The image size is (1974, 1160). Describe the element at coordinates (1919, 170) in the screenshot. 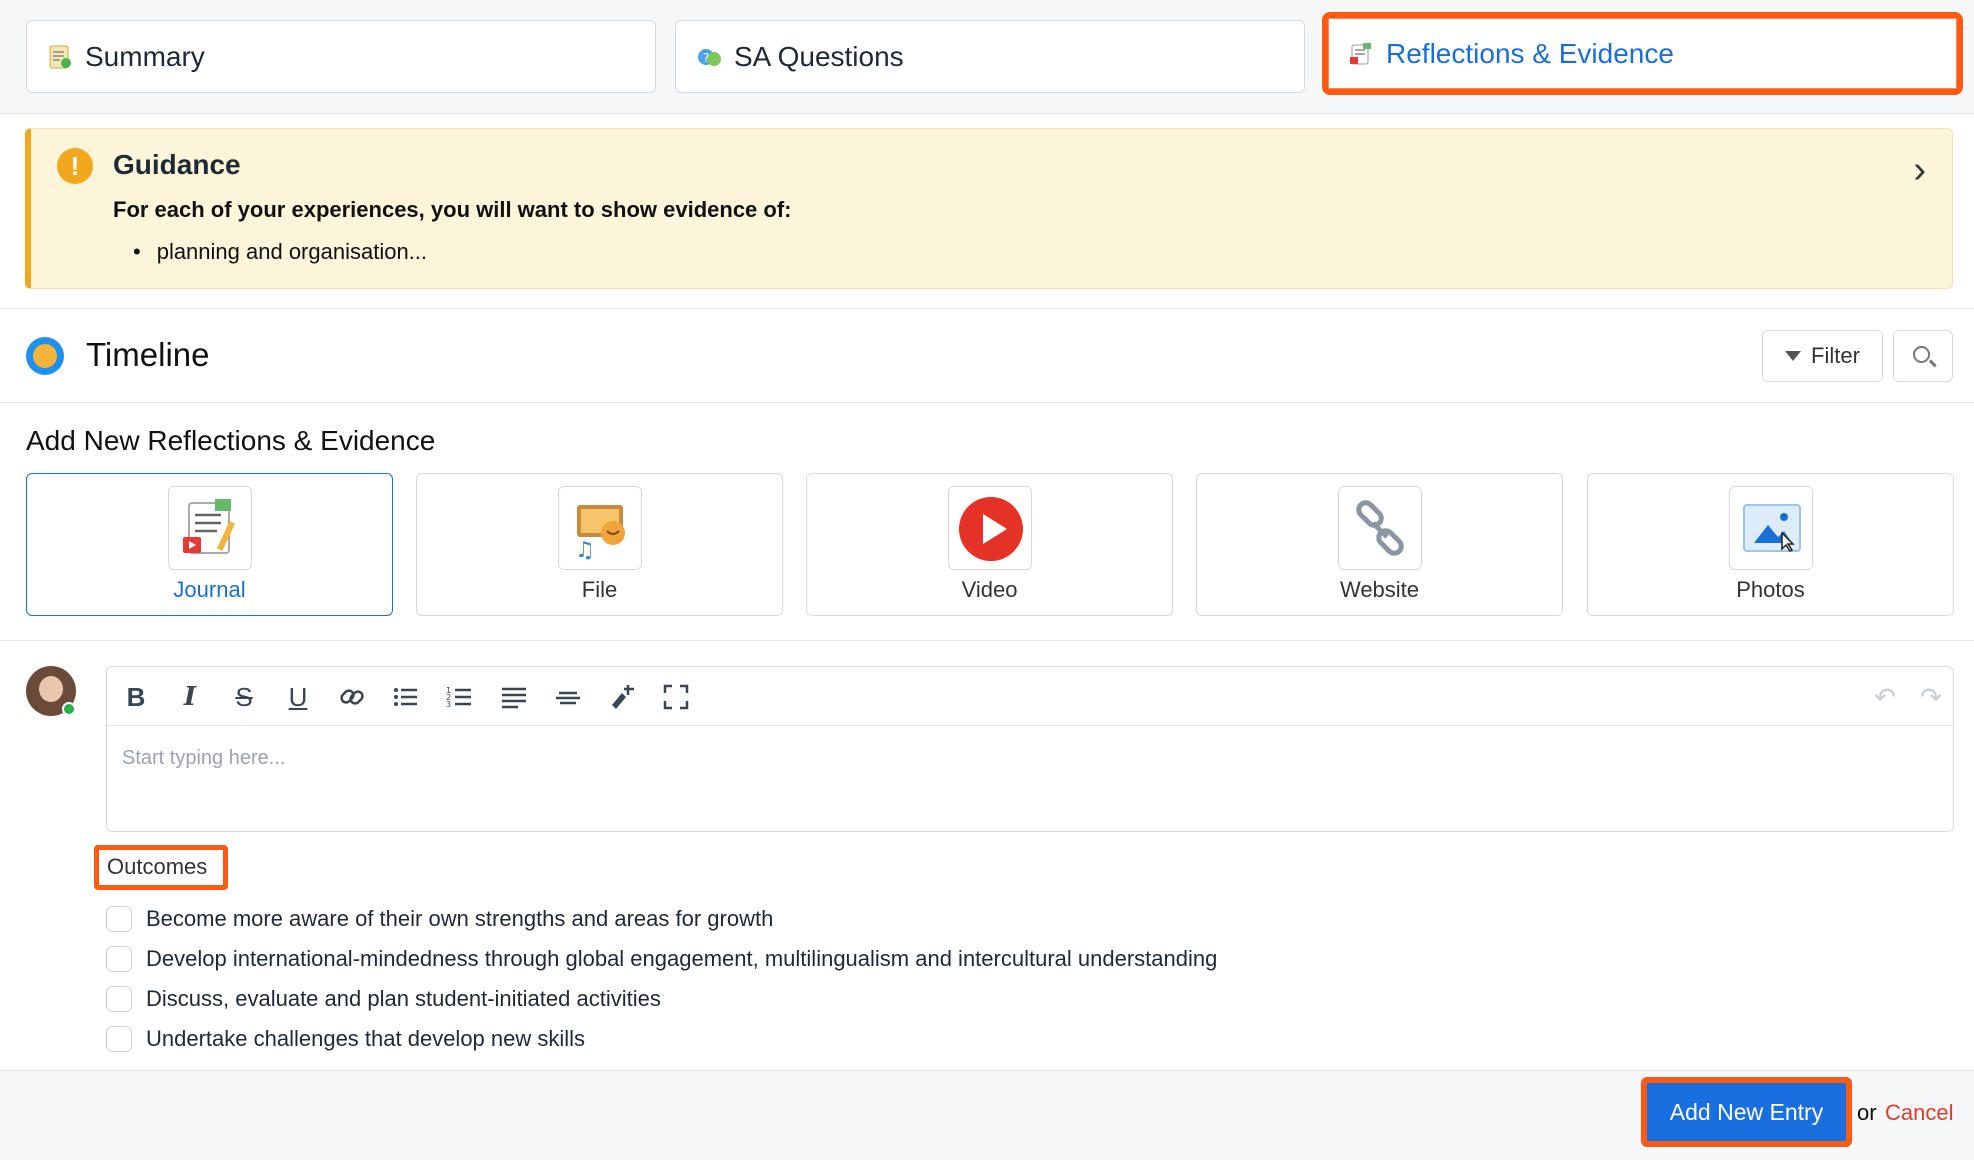

I see `chevron-right-icon: ›` at that location.